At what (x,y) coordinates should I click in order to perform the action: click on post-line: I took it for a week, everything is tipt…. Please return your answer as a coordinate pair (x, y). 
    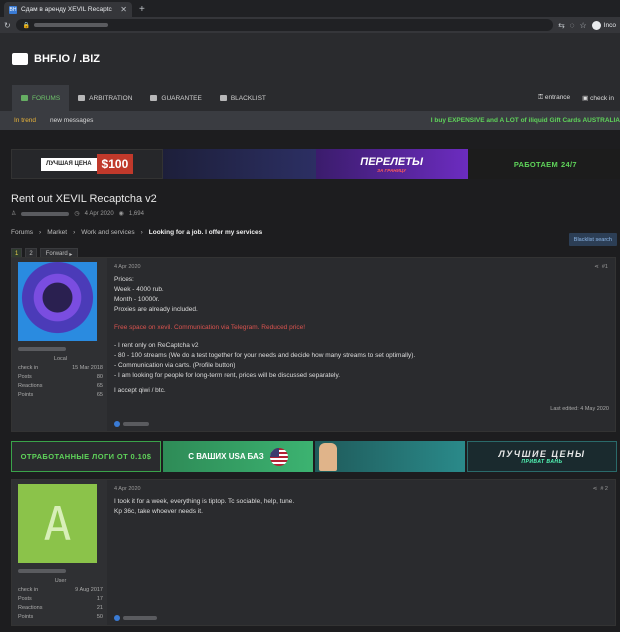
    Looking at the image, I should click on (204, 501).